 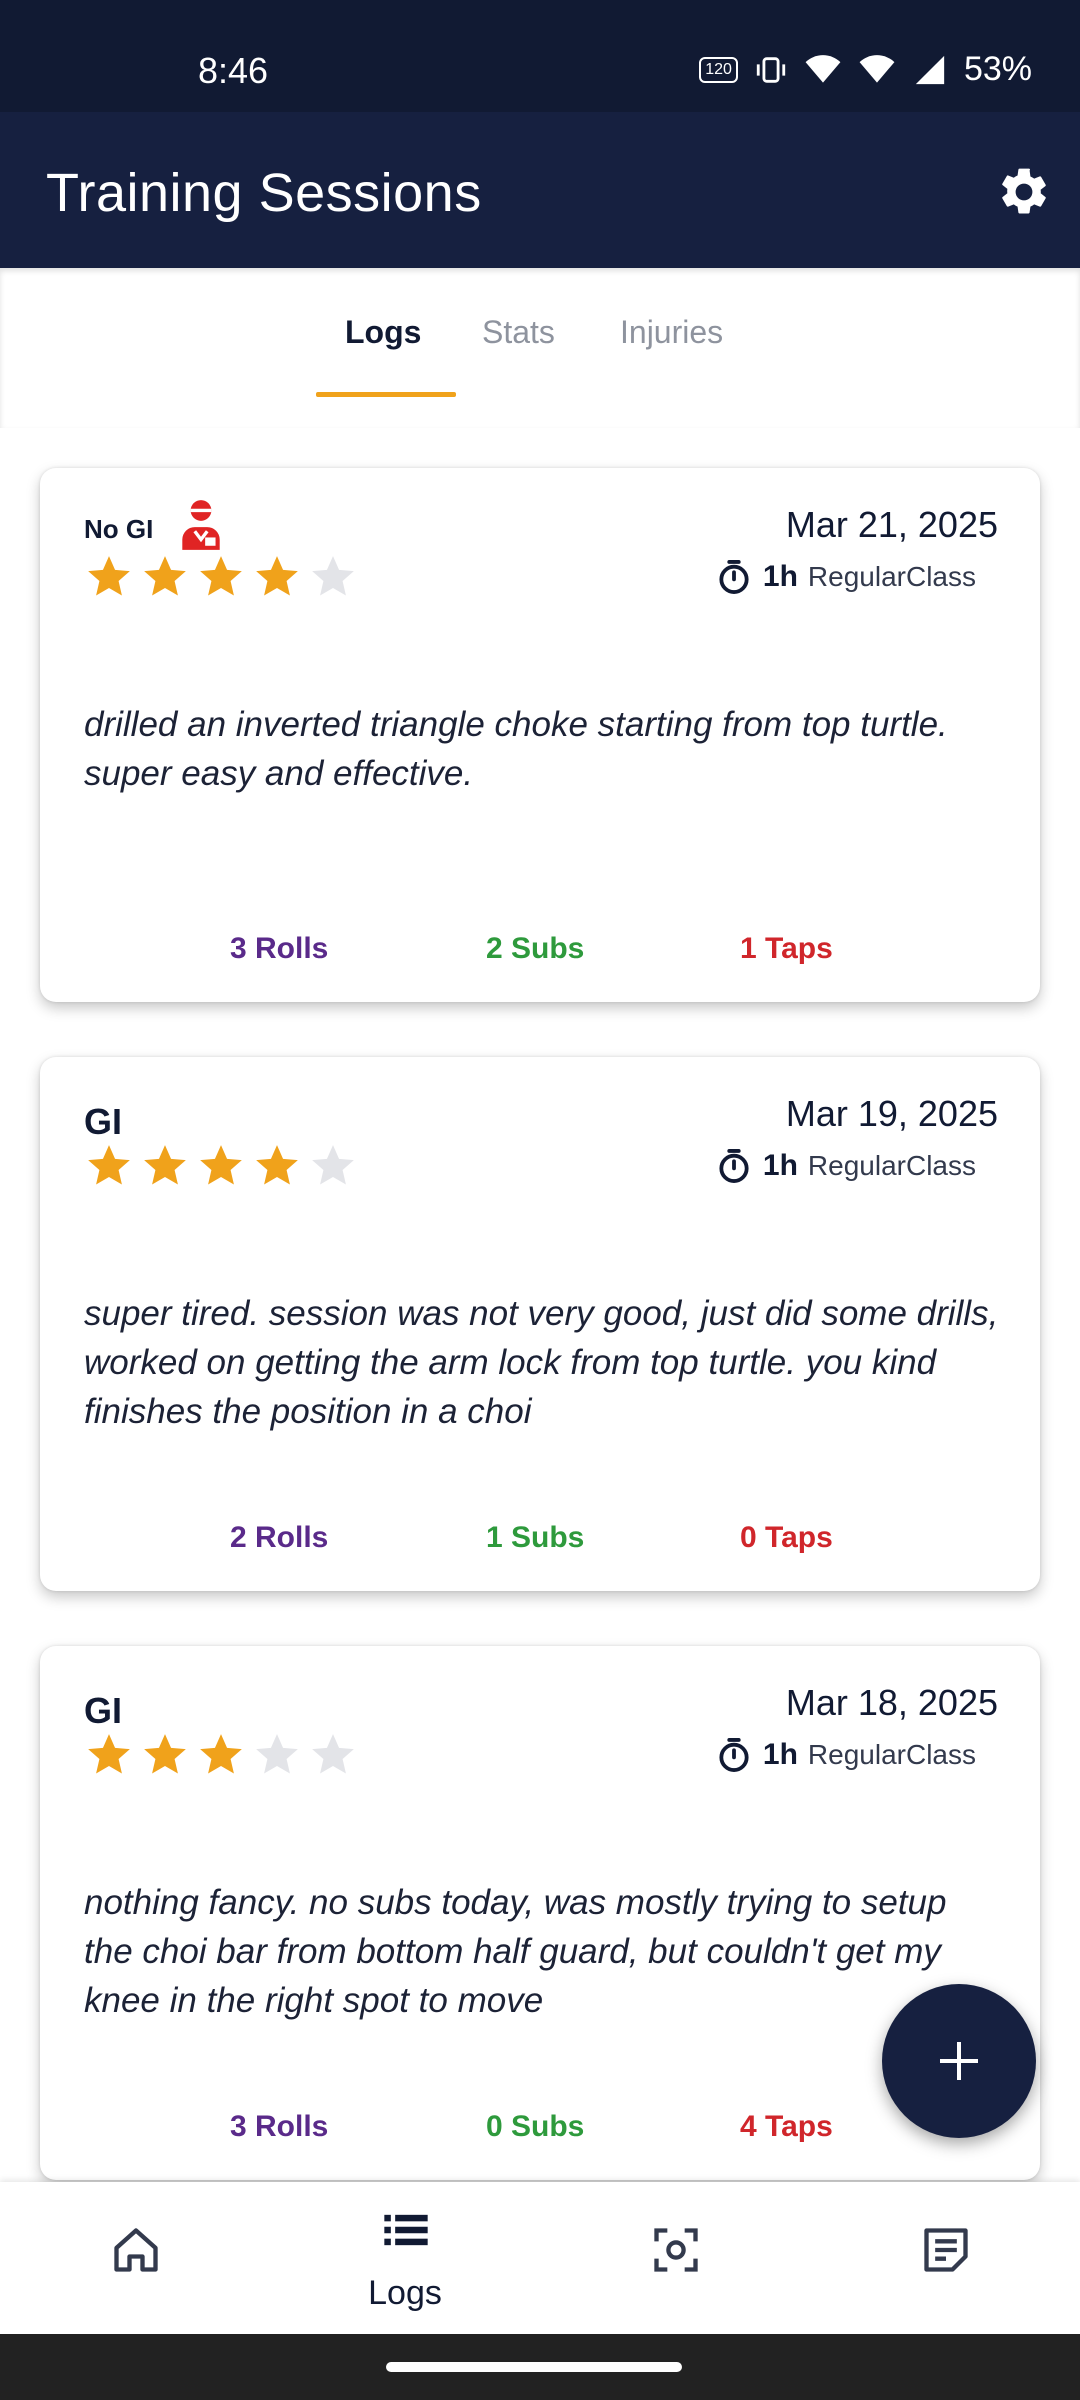 I want to click on tab-bar: Logs Stats Injuries, so click(x=540, y=348).